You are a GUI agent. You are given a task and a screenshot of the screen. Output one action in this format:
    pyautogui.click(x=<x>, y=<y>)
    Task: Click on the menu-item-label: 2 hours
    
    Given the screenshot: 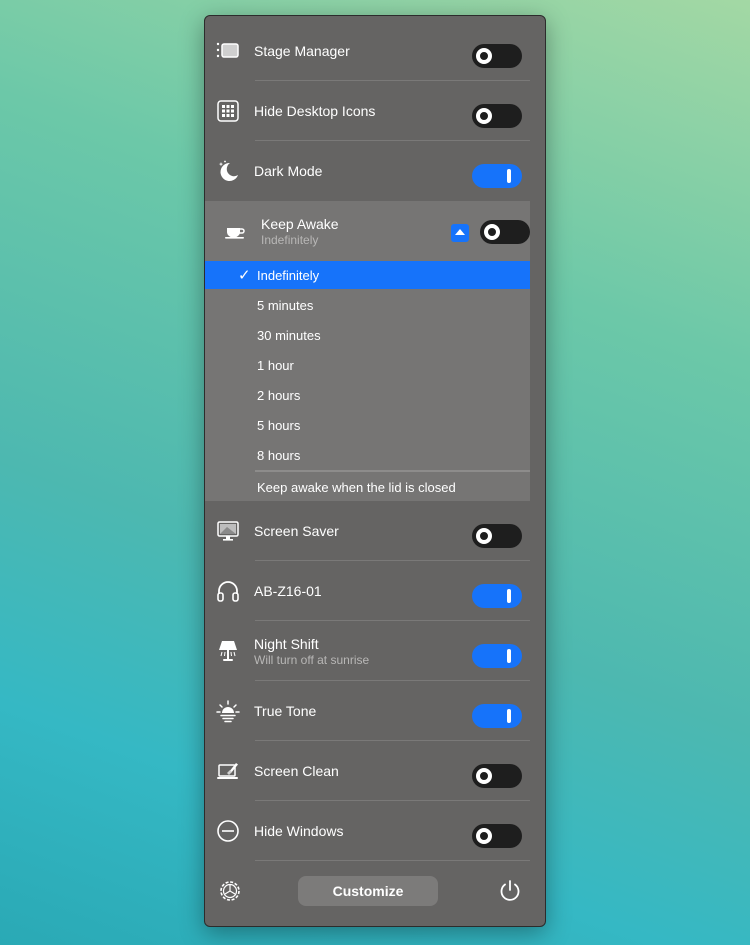 What is the action you would take?
    pyautogui.click(x=279, y=395)
    